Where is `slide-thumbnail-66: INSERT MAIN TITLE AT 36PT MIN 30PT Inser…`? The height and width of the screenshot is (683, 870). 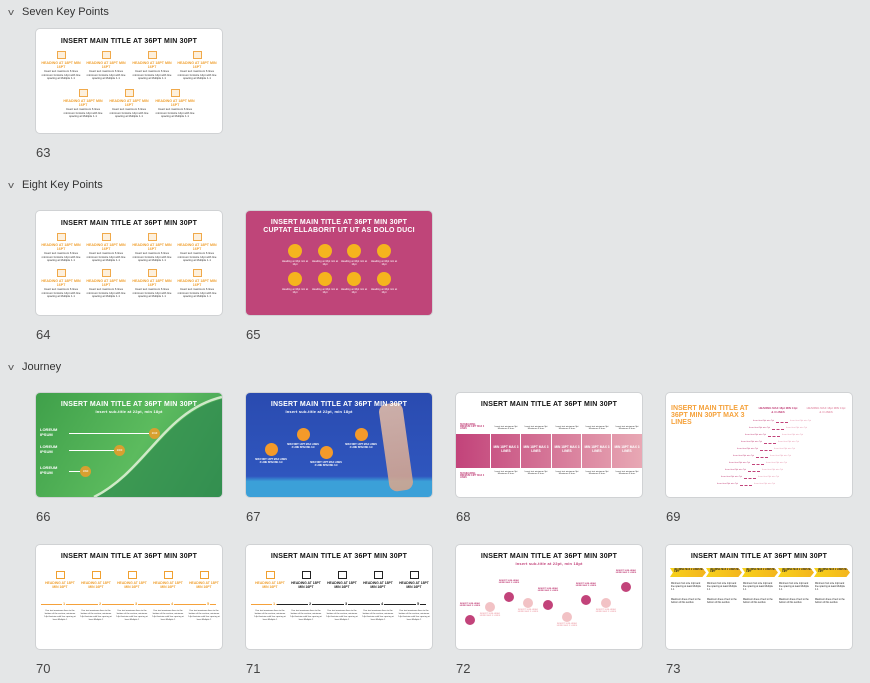 slide-thumbnail-66: INSERT MAIN TITLE AT 36PT MIN 30PT Inser… is located at coordinates (129, 445).